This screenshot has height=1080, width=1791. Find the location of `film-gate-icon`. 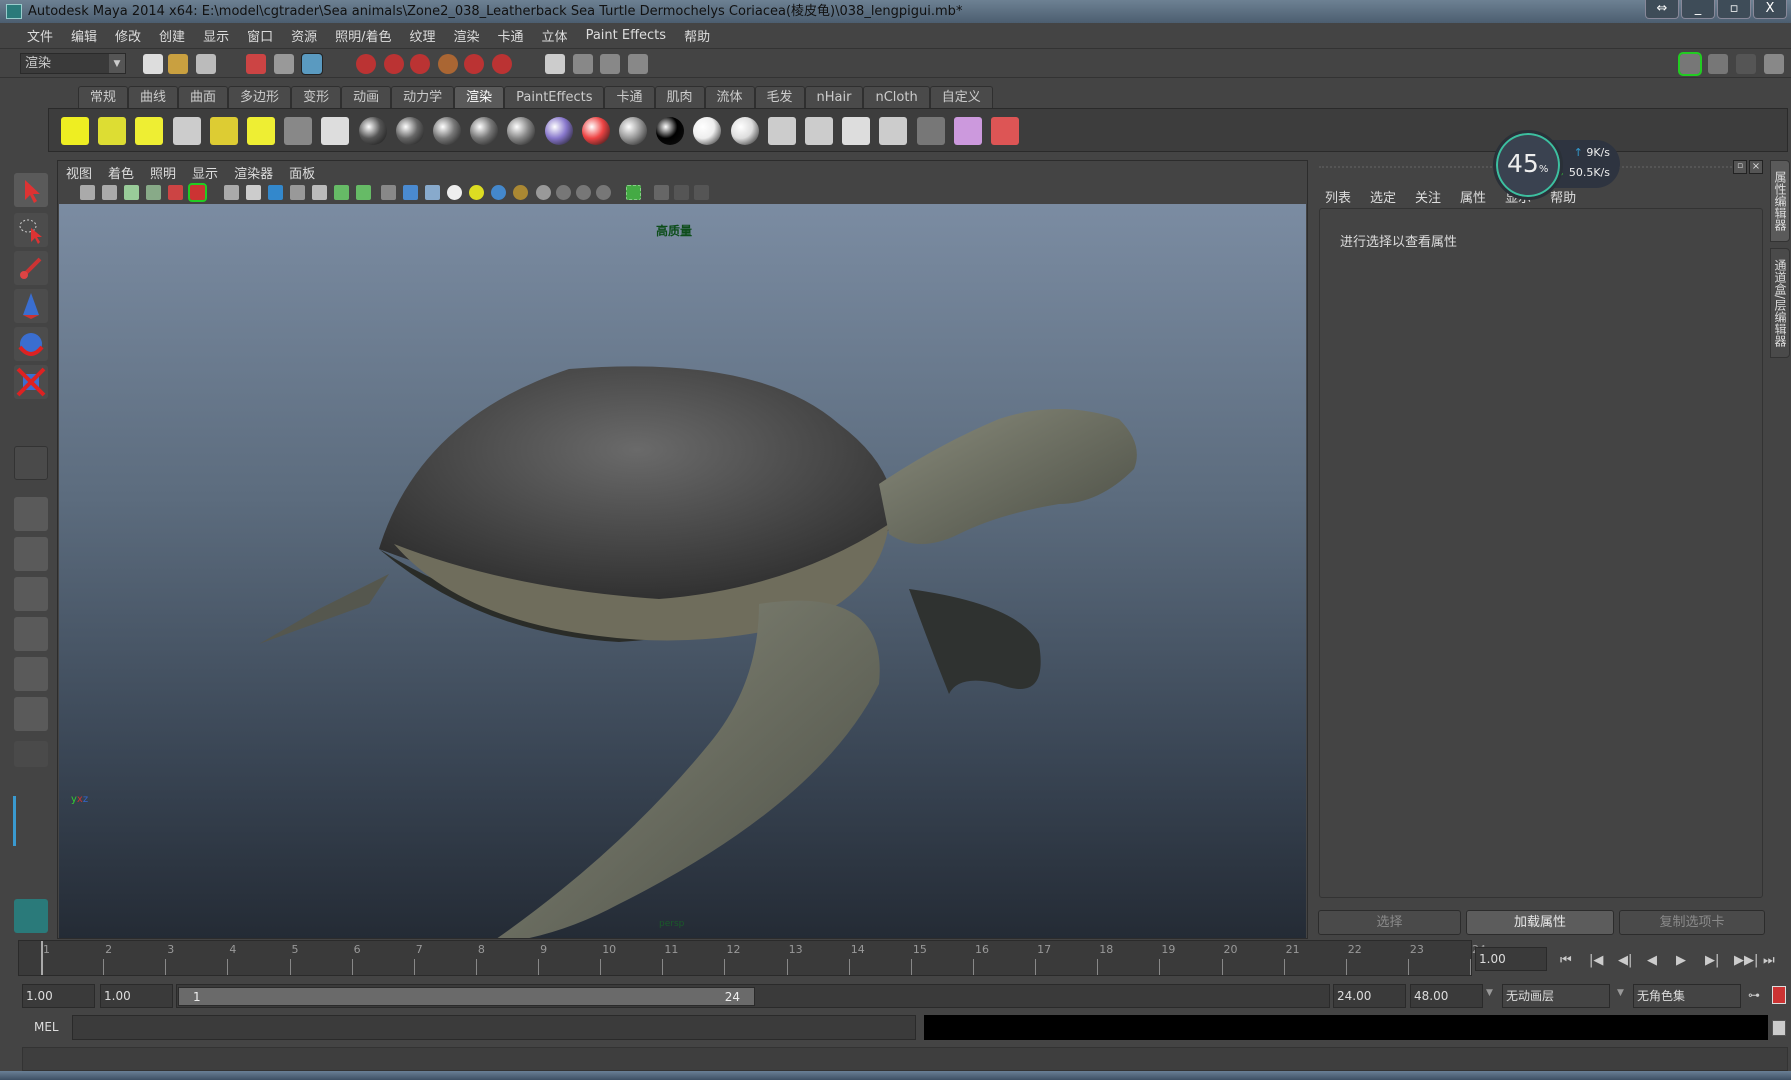

film-gate-icon is located at coordinates (253, 192).